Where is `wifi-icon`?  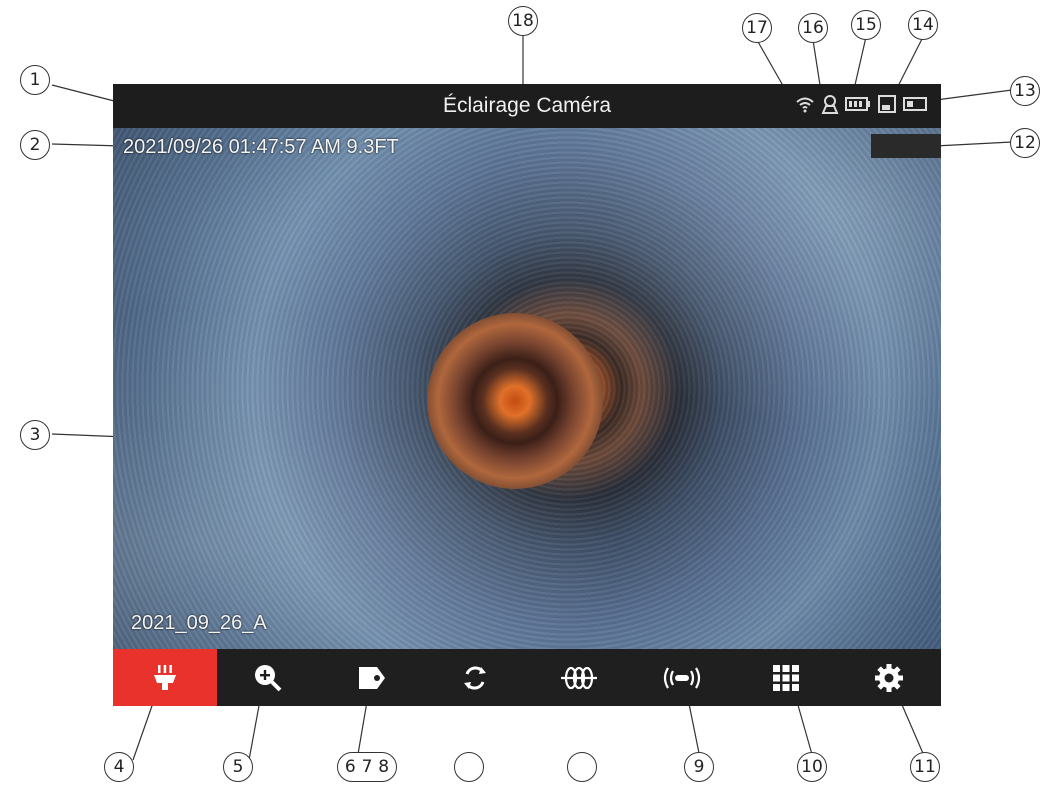
wifi-icon is located at coordinates (805, 106).